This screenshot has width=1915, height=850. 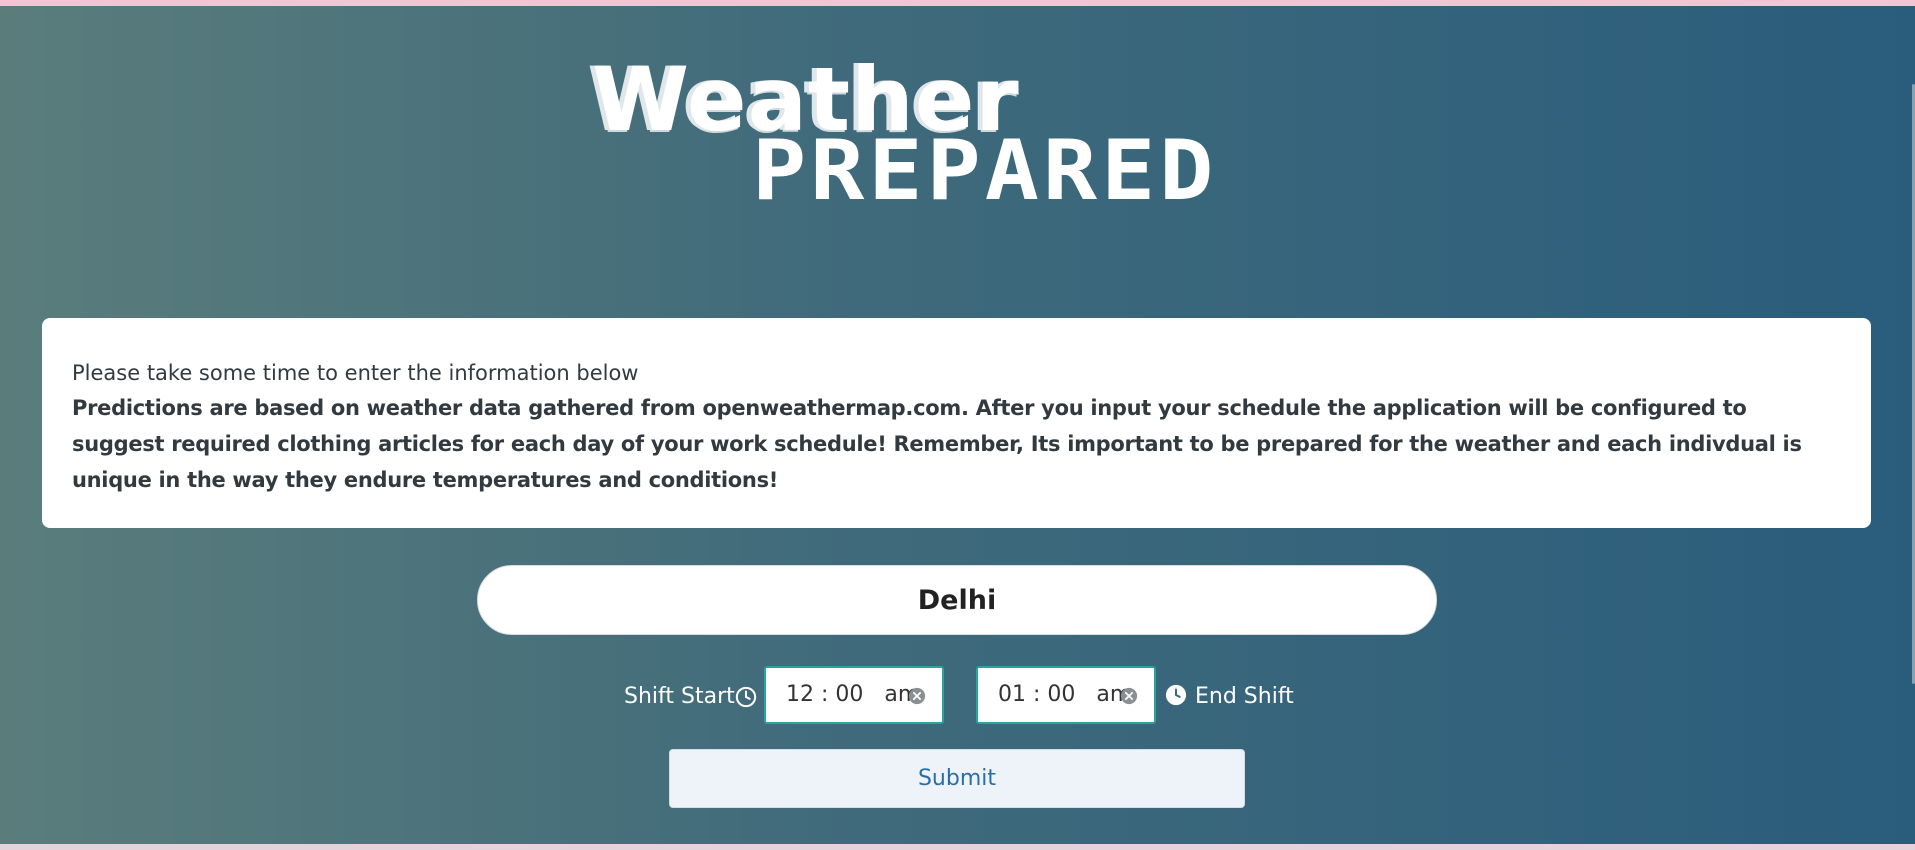 What do you see at coordinates (1244, 696) in the screenshot?
I see `shift-end-label: End Shift` at bounding box center [1244, 696].